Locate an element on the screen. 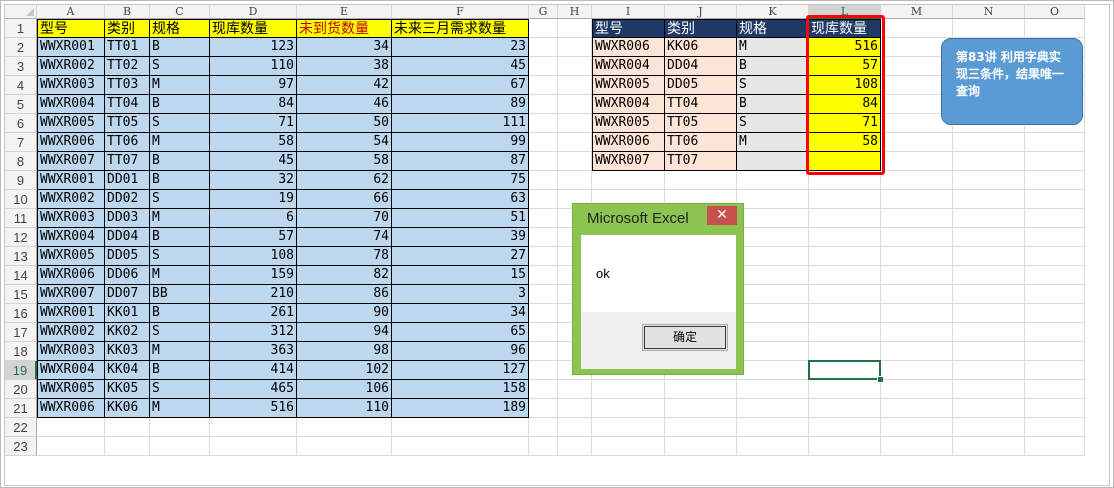 The height and width of the screenshot is (488, 1114). main-cell-model: WWXR003 is located at coordinates (71, 85).